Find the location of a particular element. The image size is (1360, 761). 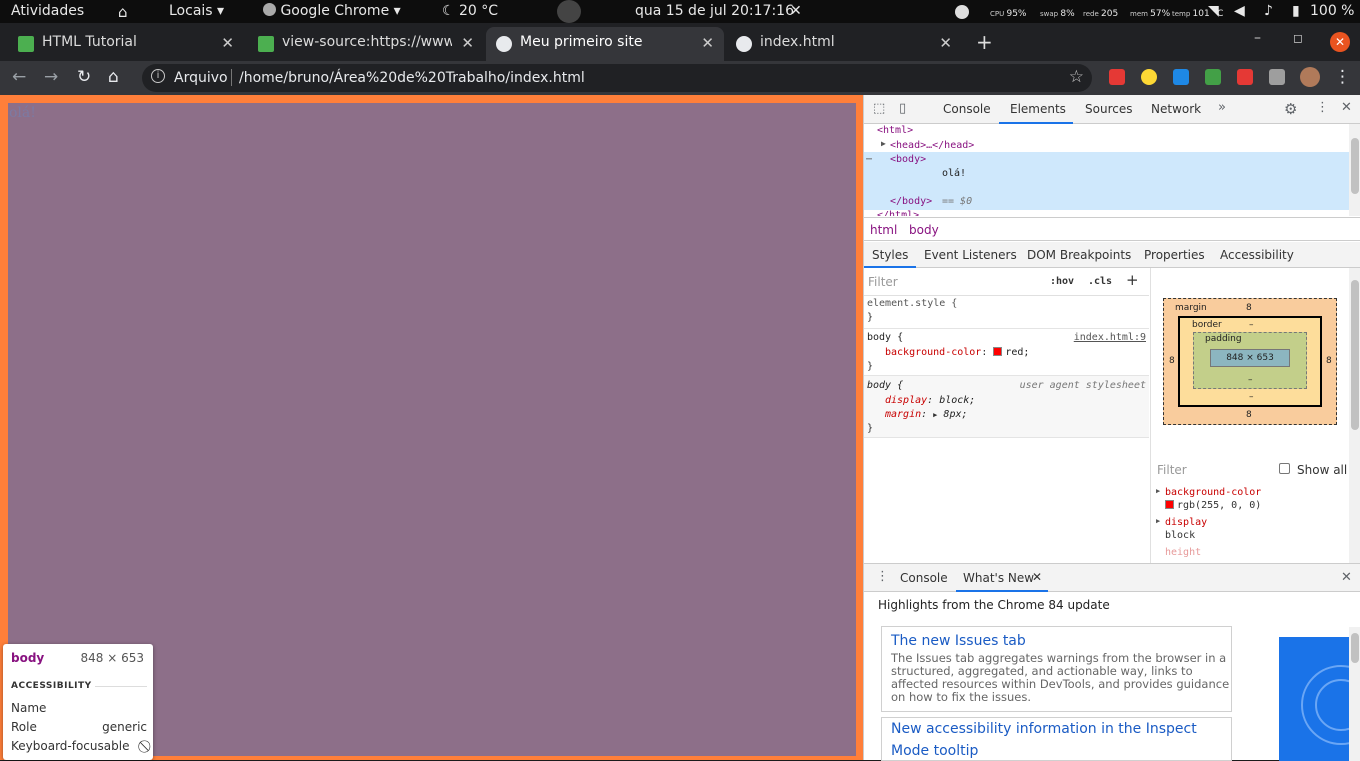

dom-scrollbar is located at coordinates (1354, 170).